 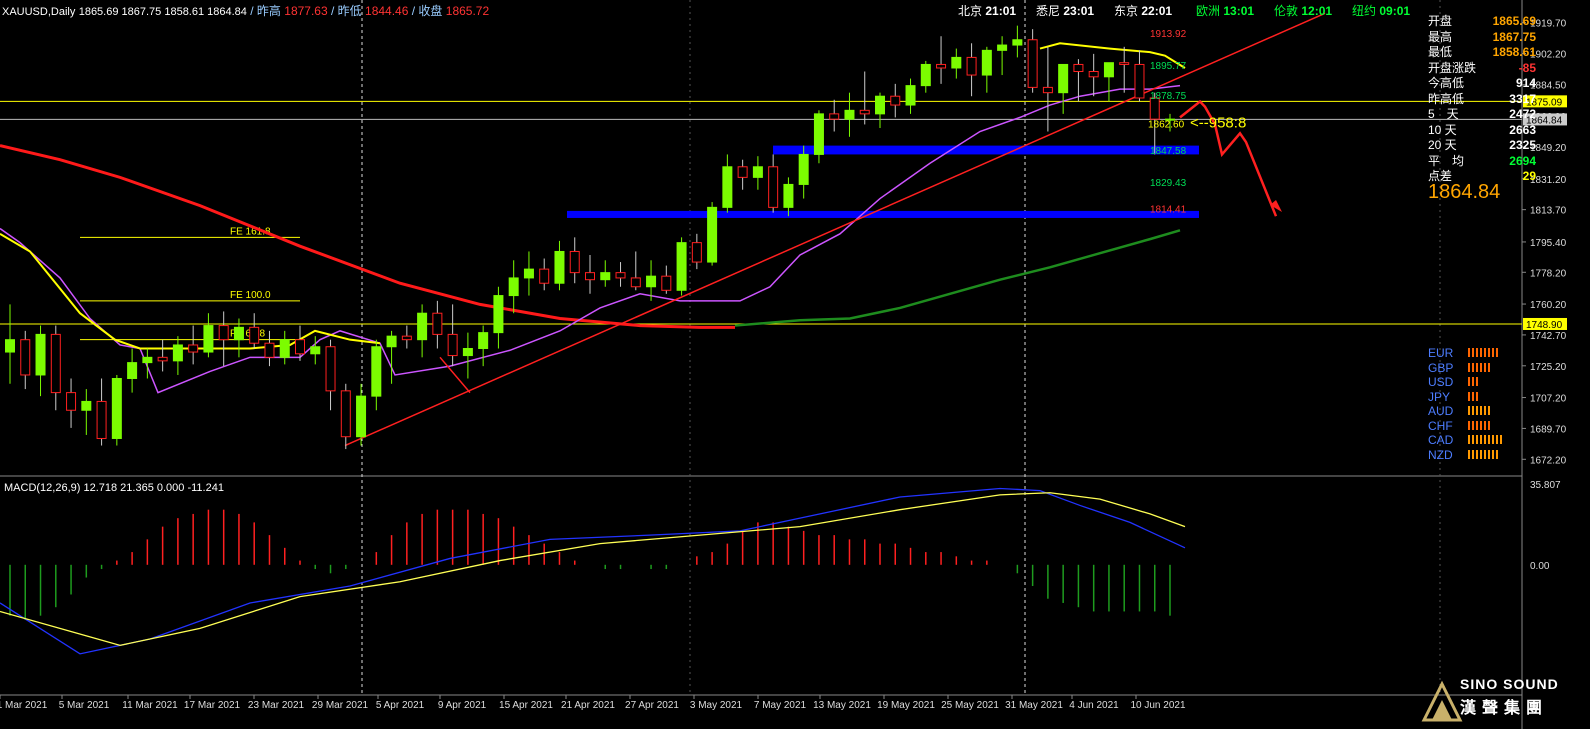 I want to click on clock-city: 伦敦, so click(x=1288, y=11).